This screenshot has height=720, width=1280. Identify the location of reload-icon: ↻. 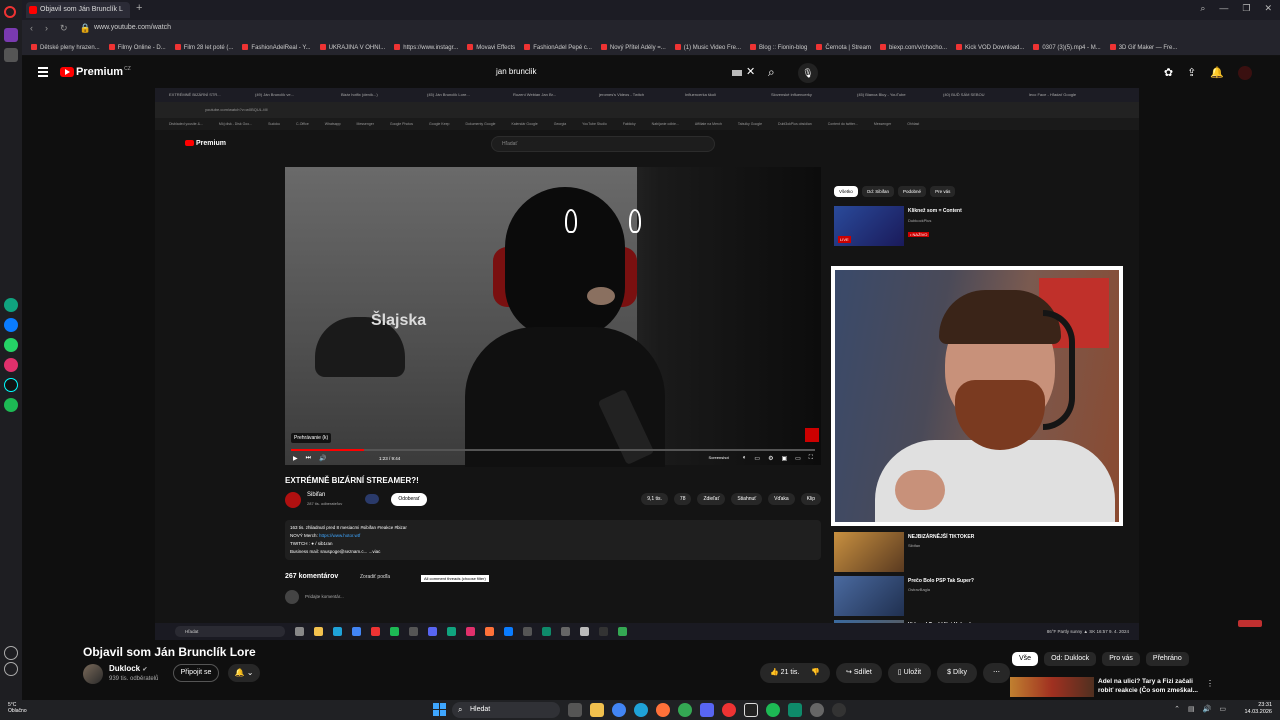
(64, 28).